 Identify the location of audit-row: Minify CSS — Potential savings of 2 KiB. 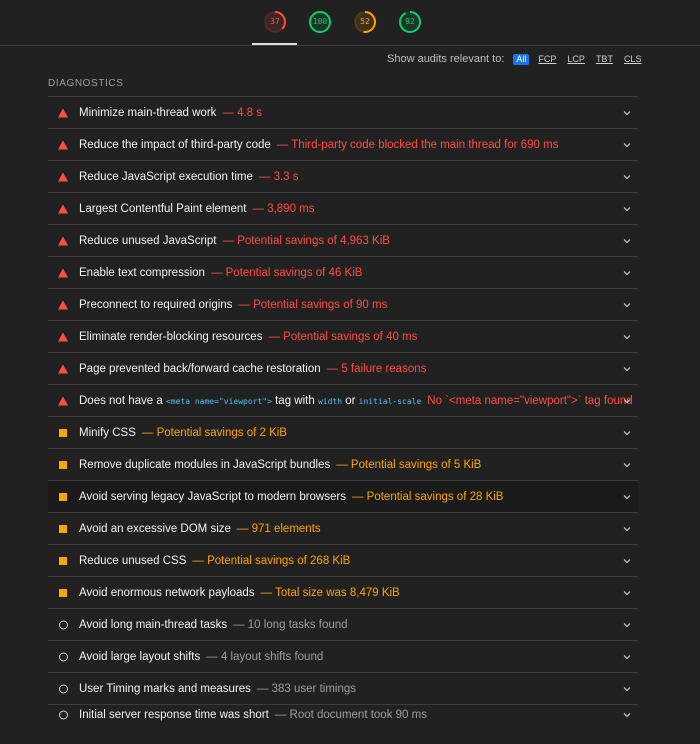
(343, 432).